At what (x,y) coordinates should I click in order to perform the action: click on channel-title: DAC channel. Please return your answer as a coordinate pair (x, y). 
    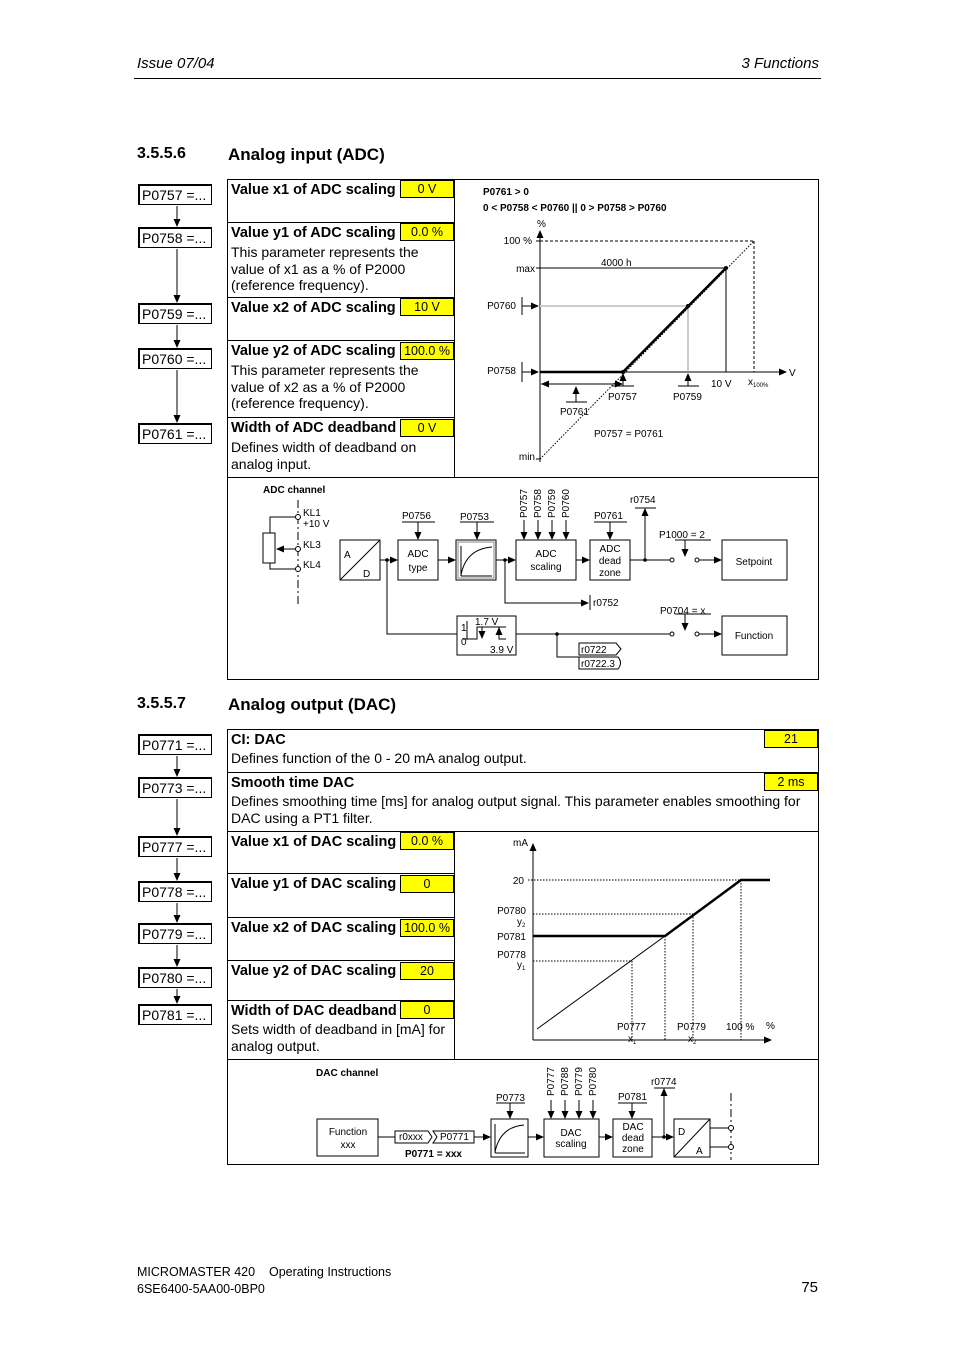
    Looking at the image, I should click on (347, 1073).